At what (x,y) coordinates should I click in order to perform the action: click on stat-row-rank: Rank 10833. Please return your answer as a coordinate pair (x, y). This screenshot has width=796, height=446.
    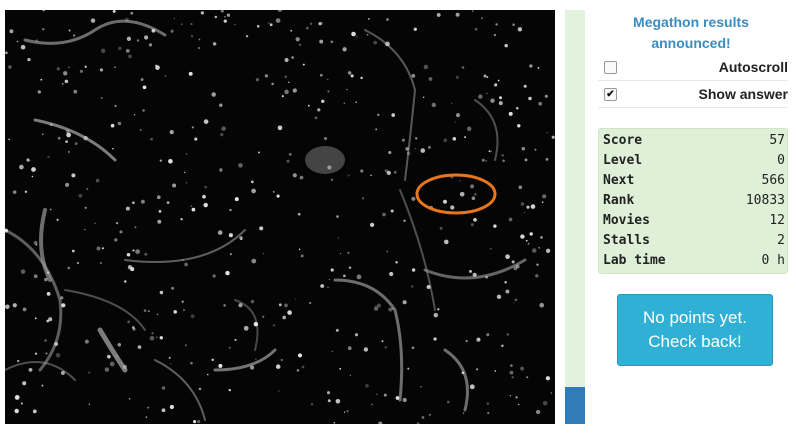
    Looking at the image, I should click on (693, 201).